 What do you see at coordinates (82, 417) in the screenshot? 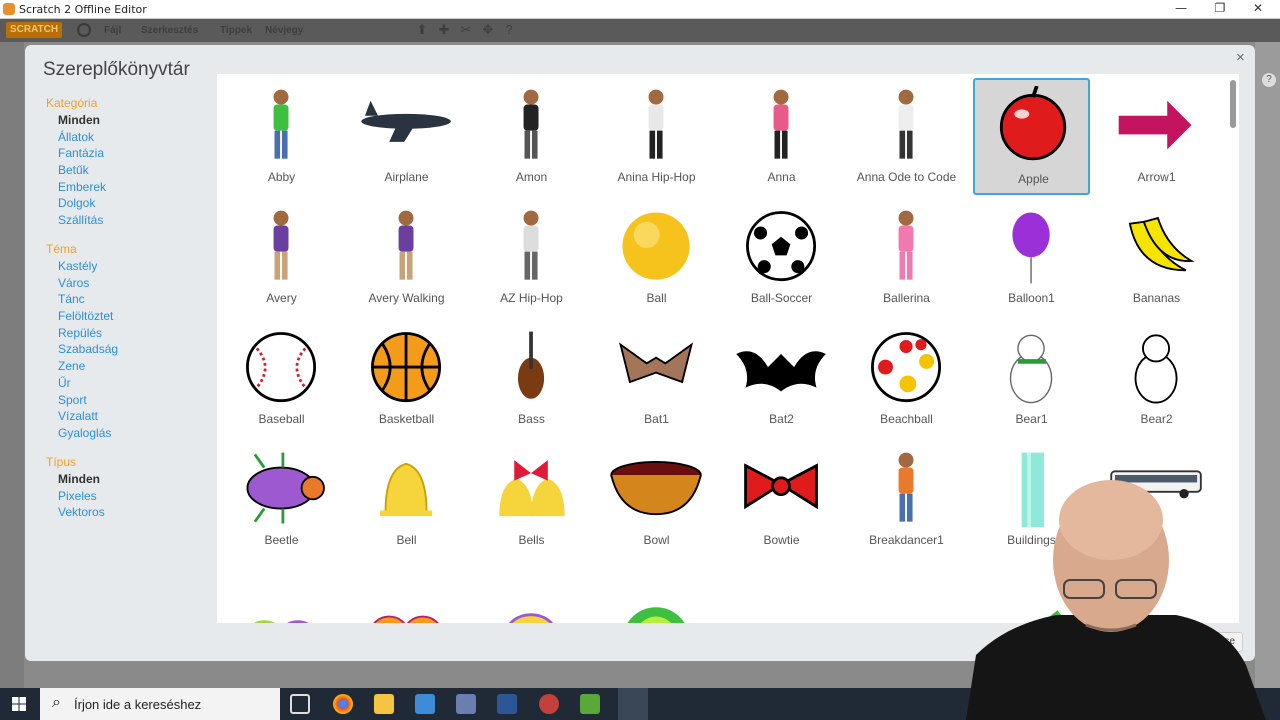
I see `theme-item-underwater: Vízalatt` at bounding box center [82, 417].